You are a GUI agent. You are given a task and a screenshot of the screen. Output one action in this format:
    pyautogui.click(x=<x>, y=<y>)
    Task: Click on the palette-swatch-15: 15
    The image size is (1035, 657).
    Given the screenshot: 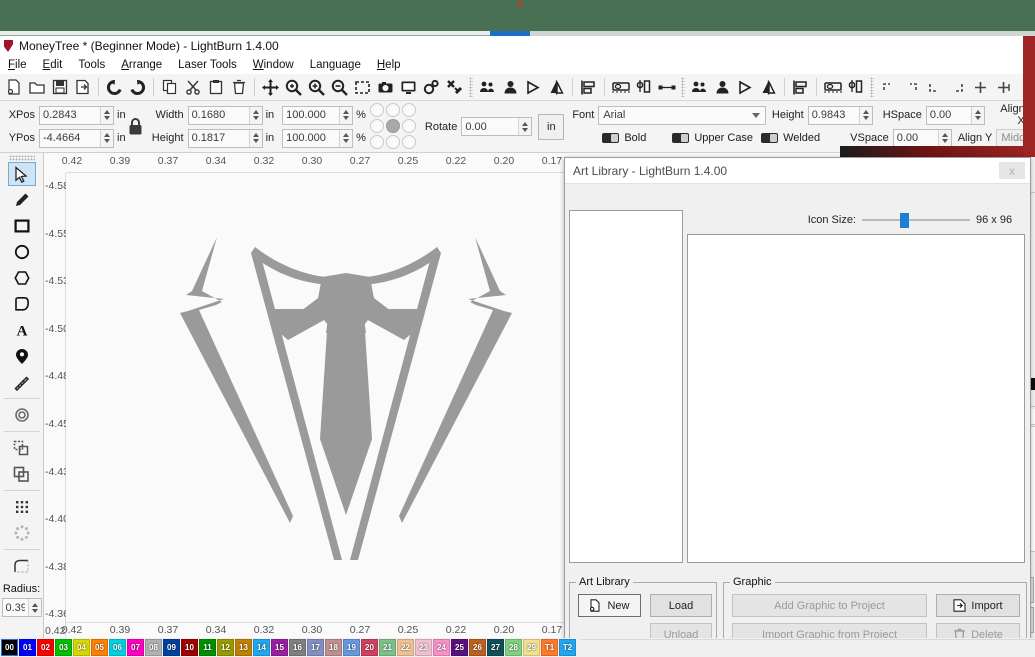 What is the action you would take?
    pyautogui.click(x=279, y=647)
    